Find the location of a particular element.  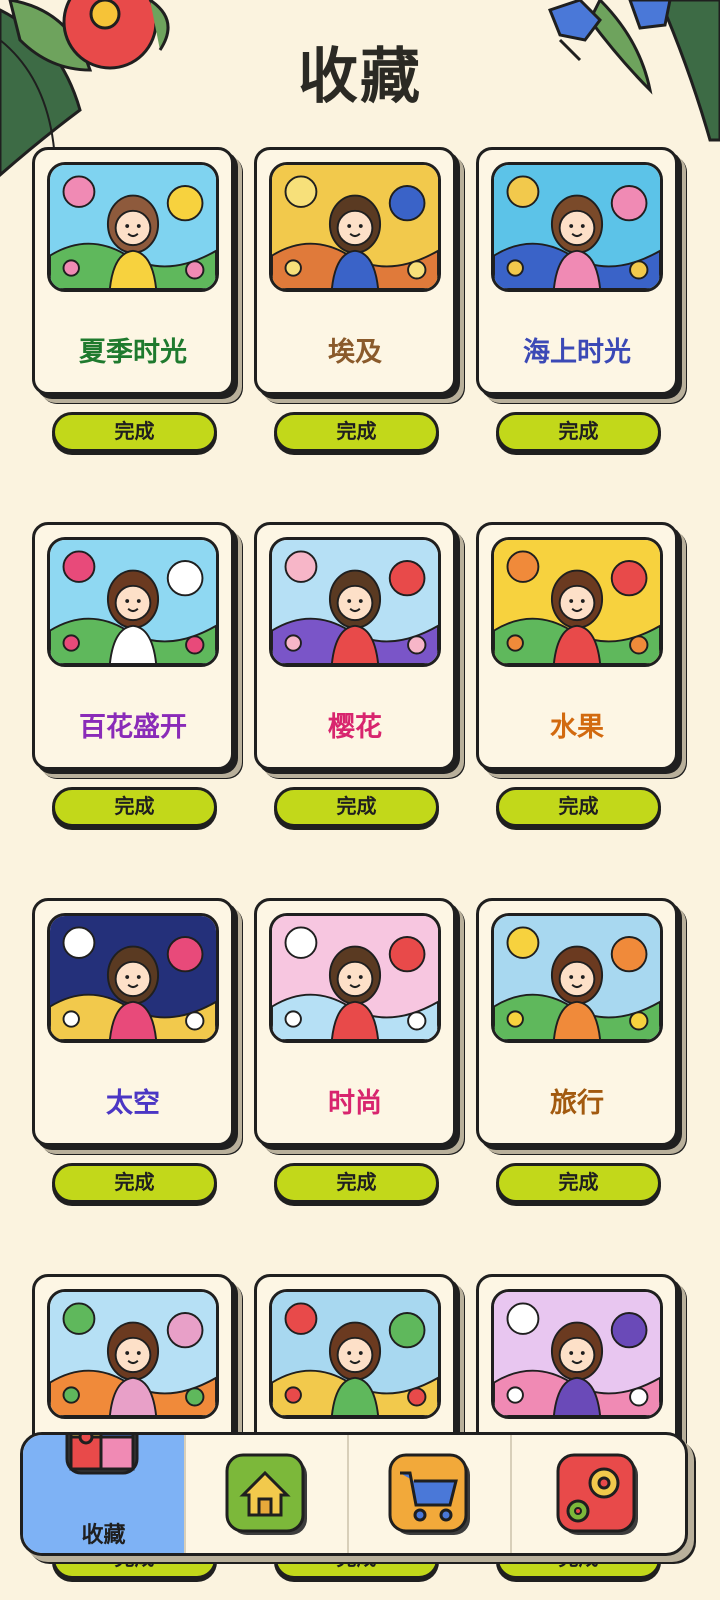

nav-label: 收藏 is located at coordinates (103, 1535).